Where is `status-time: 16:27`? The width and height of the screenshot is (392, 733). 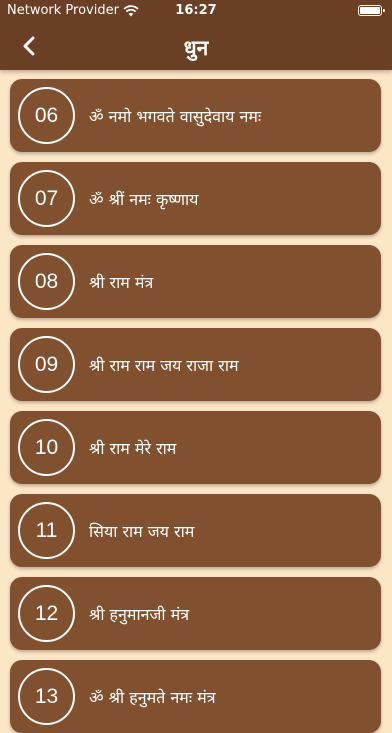 status-time: 16:27 is located at coordinates (196, 10).